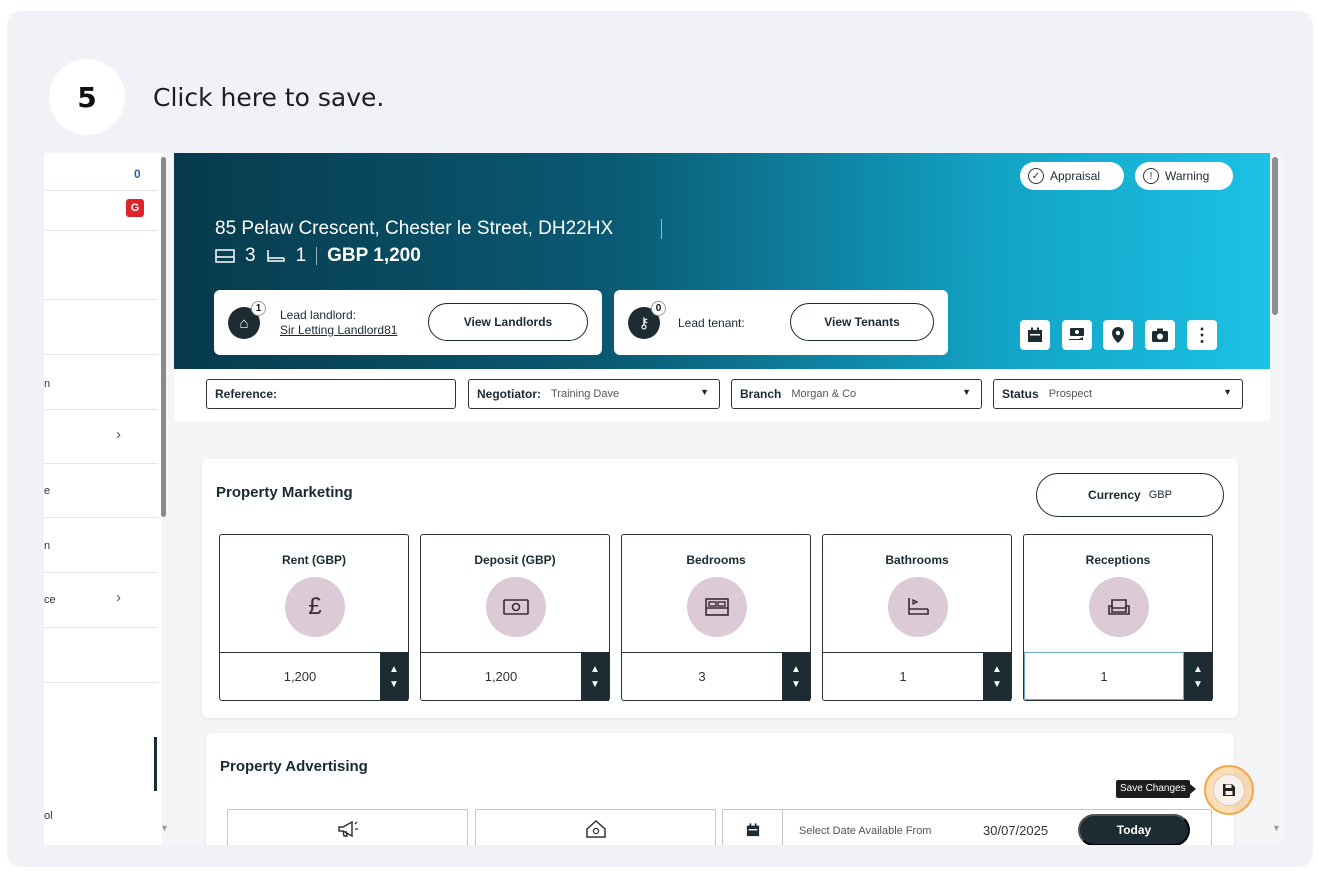 This screenshot has height=872, width=1318. Describe the element at coordinates (338, 330) in the screenshot. I see `landlord-name-link: Sir Letting Landlord81` at that location.